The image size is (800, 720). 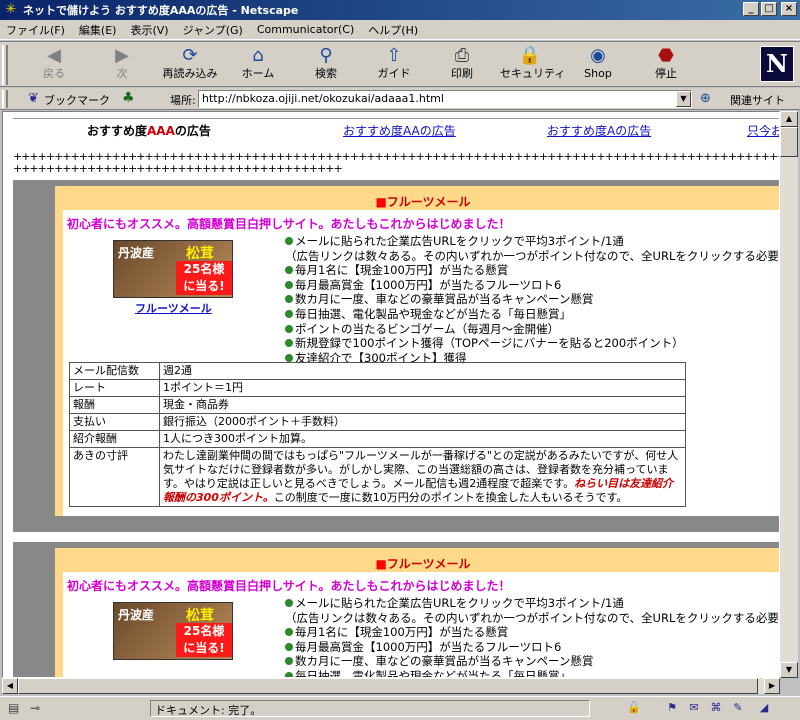 I want to click on menu-go: ジャンプ(G), so click(x=213, y=30).